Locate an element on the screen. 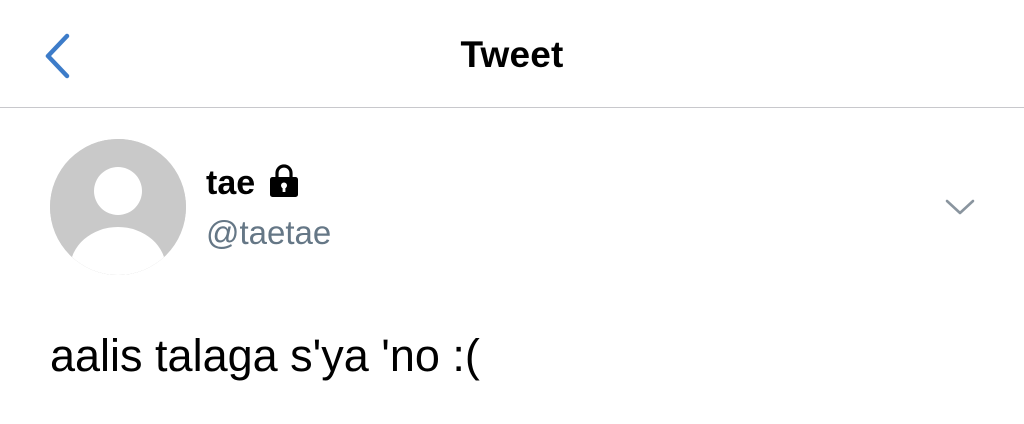 The height and width of the screenshot is (424, 1024). author-display-name: tae is located at coordinates (253, 183).